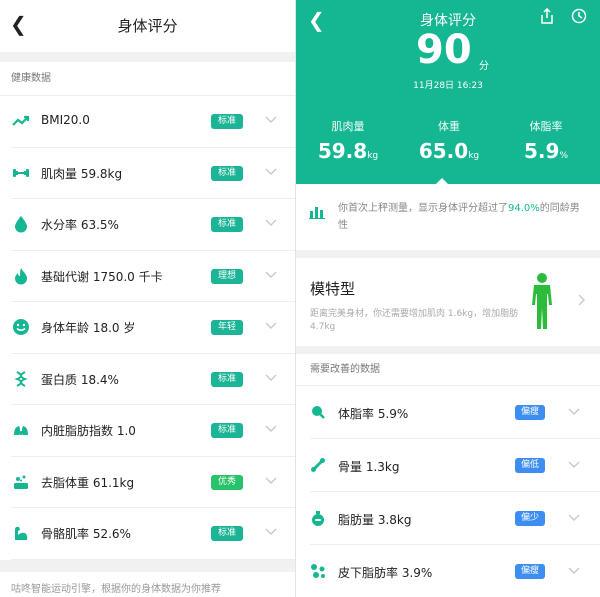 Image resolution: width=600 pixels, height=597 pixels. Describe the element at coordinates (82, 173) in the screenshot. I see `metric-label: 肌肉量 59.8kg` at that location.